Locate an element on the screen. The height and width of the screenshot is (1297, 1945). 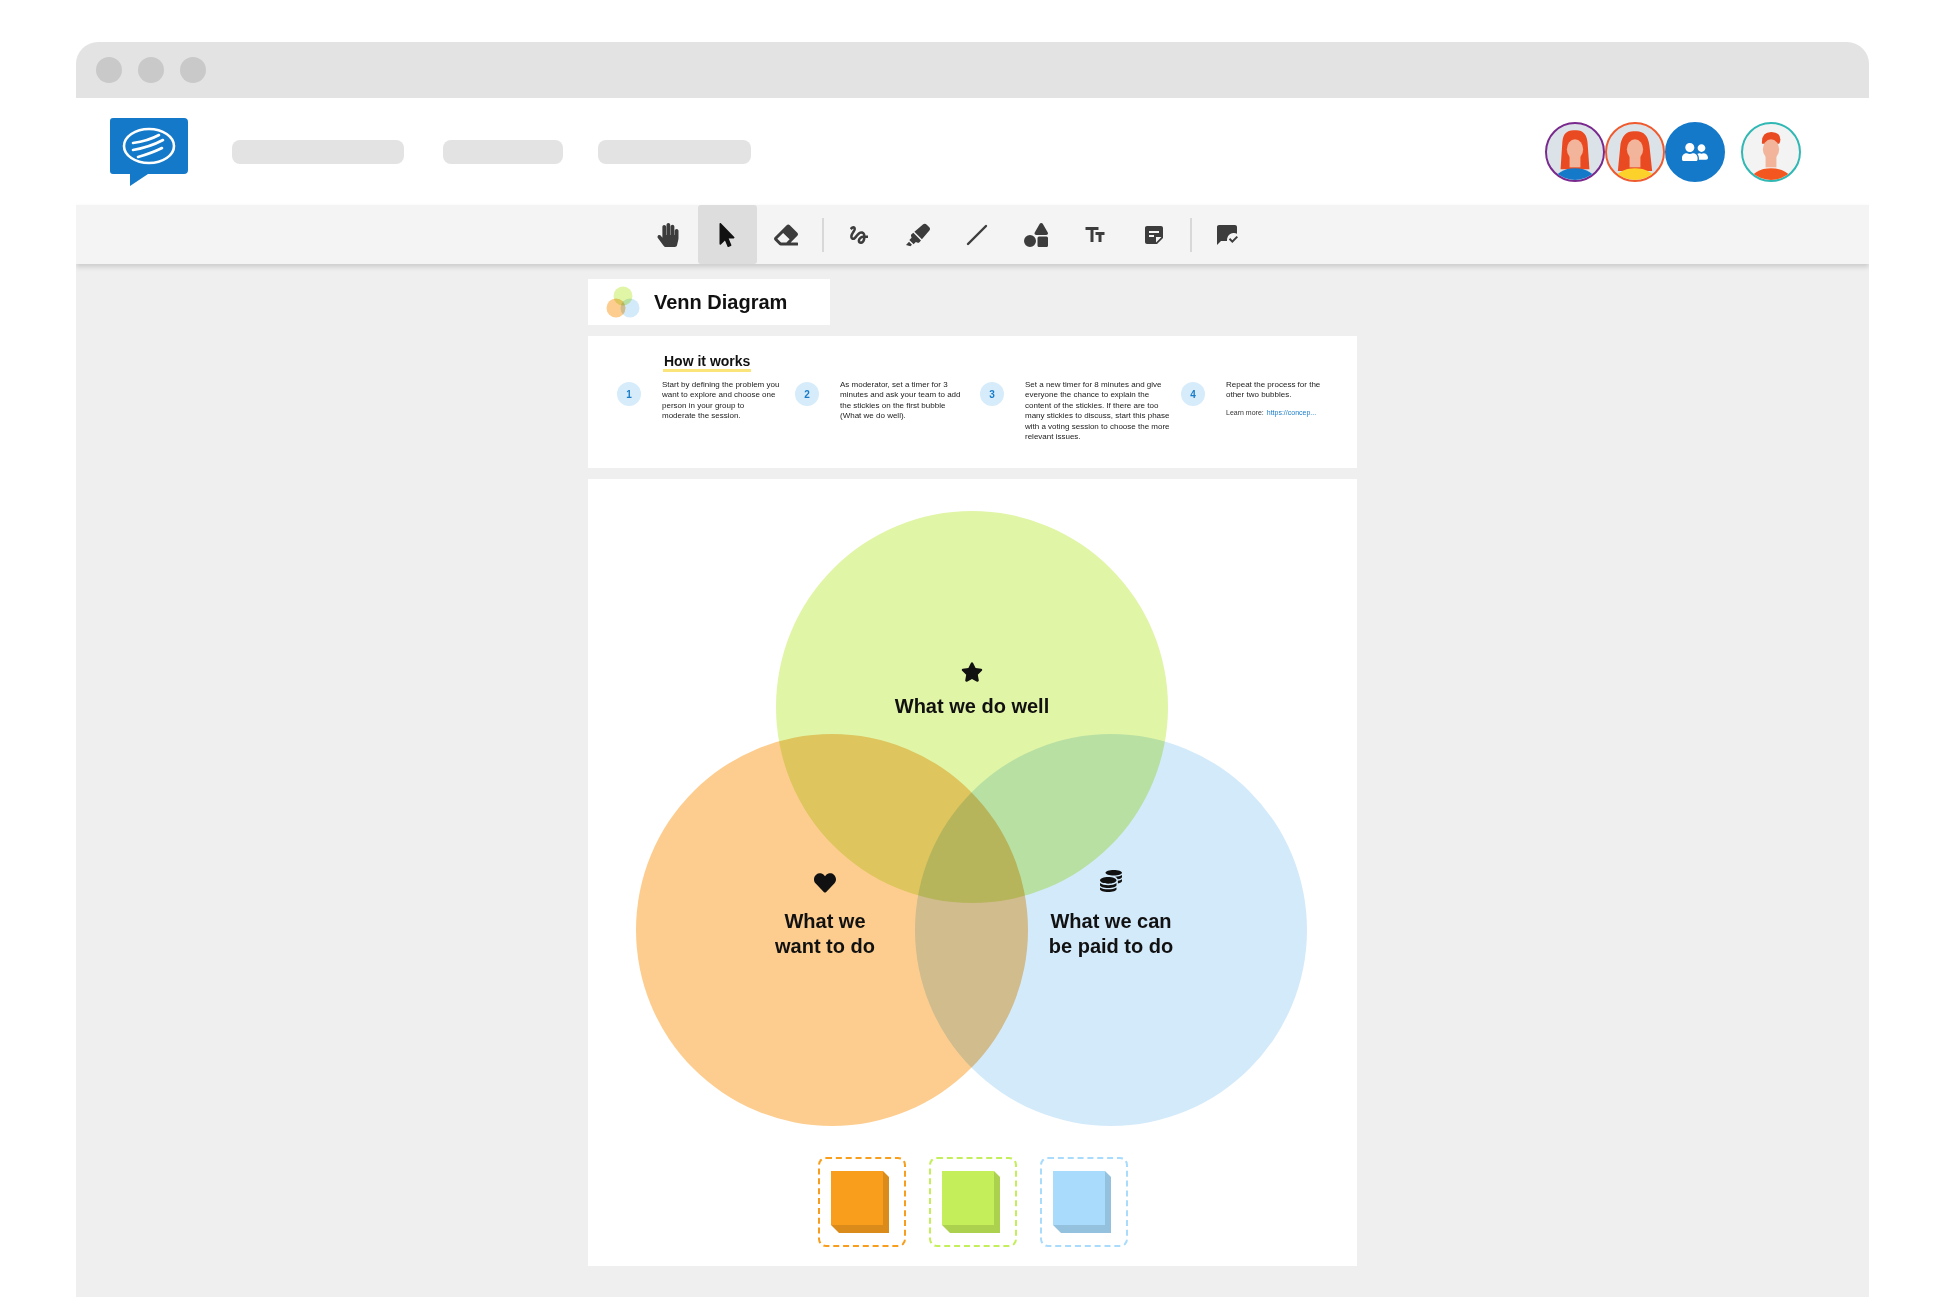
shapes-icon is located at coordinates (1036, 234).